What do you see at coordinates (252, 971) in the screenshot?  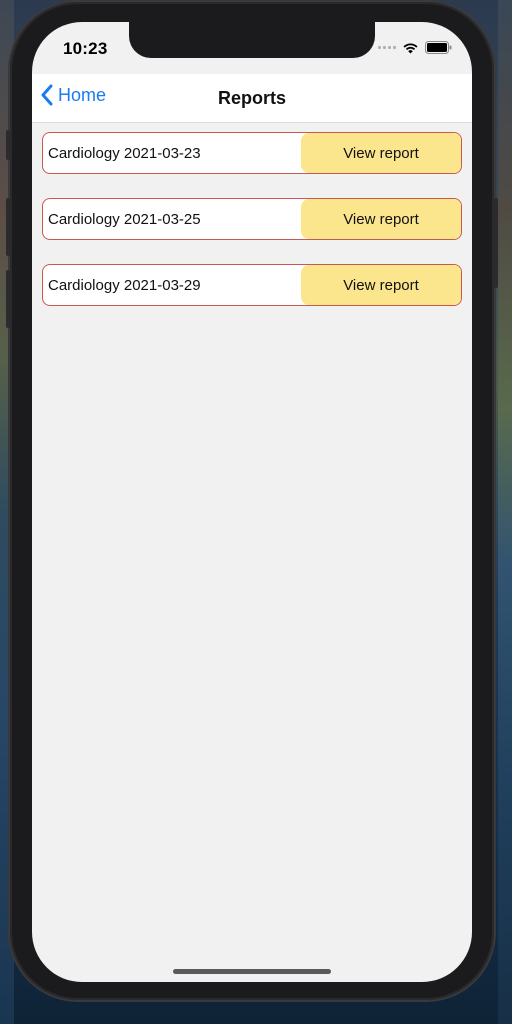 I see `home-indicator` at bounding box center [252, 971].